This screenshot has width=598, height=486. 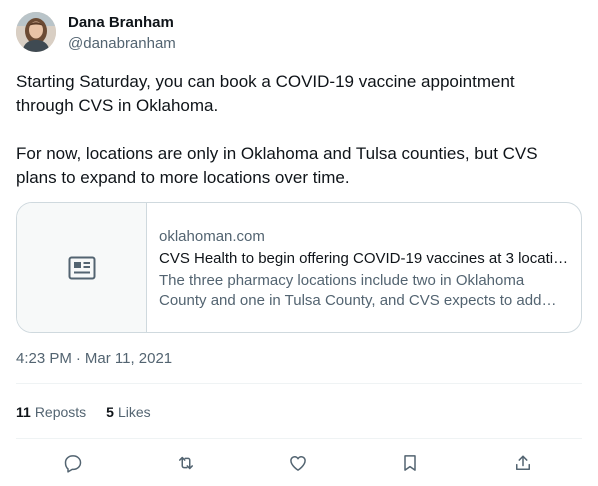 What do you see at coordinates (121, 23) in the screenshot?
I see `author-display-name: Dana Branham` at bounding box center [121, 23].